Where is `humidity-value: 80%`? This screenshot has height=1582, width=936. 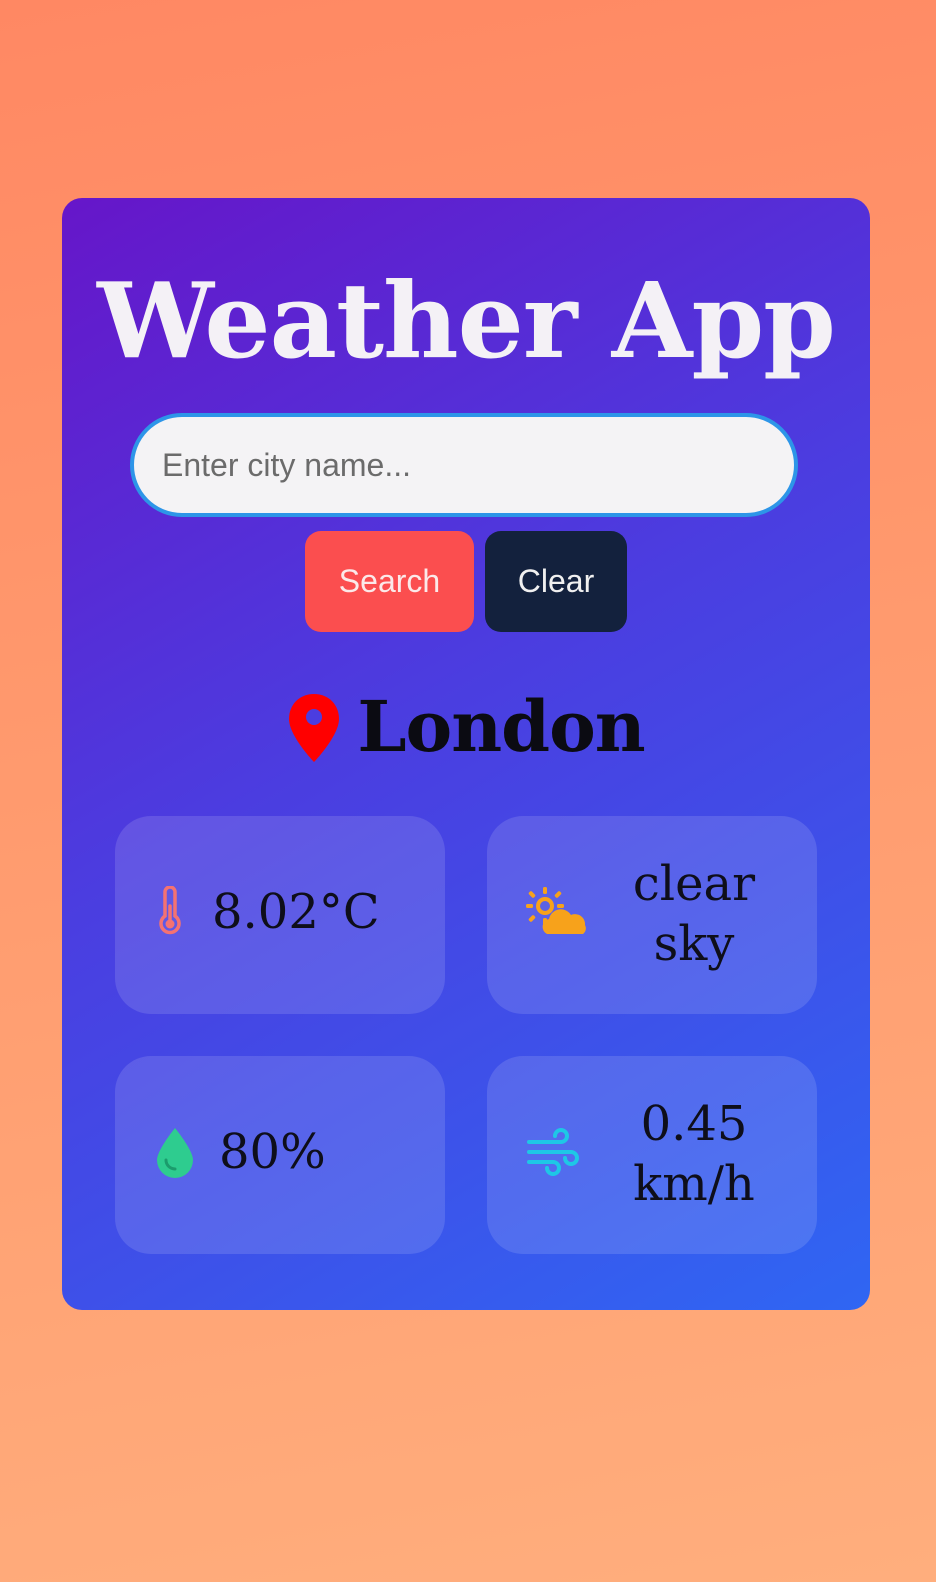 humidity-value: 80% is located at coordinates (272, 1152).